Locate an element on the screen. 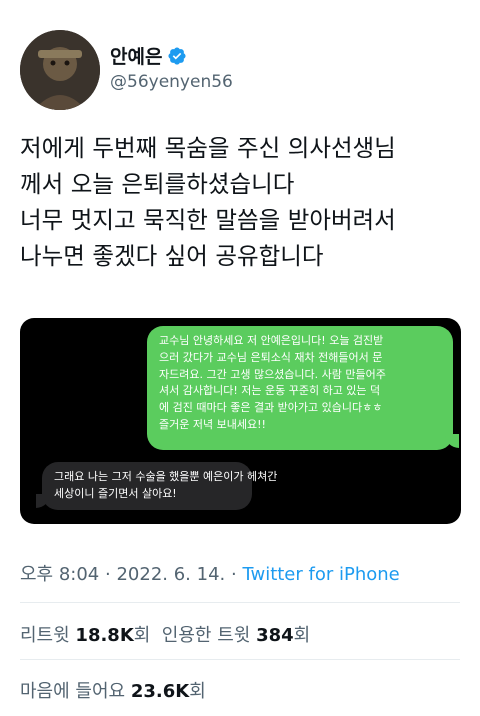 This screenshot has width=480, height=716. user-handle: @56yenyen56 is located at coordinates (171, 82).